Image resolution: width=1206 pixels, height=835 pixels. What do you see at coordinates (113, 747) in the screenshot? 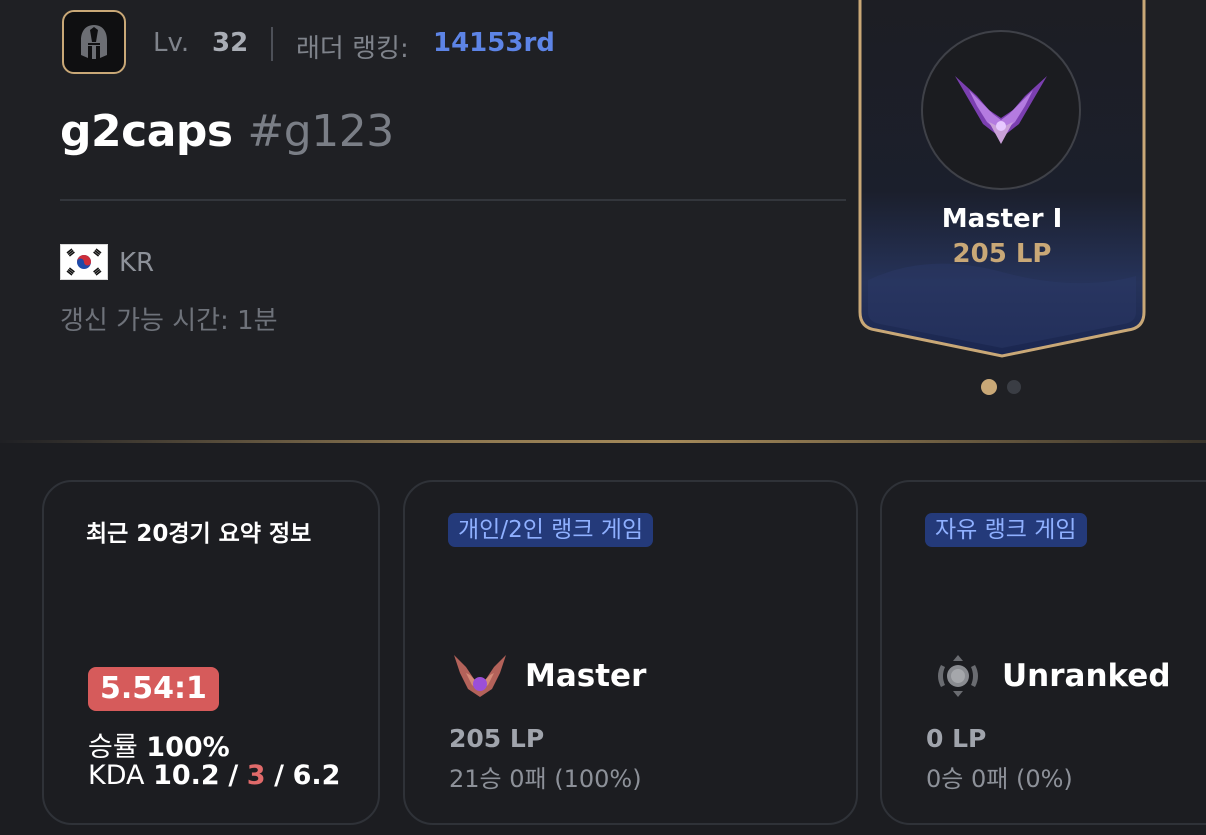
I see `winrate-label: 승률` at bounding box center [113, 747].